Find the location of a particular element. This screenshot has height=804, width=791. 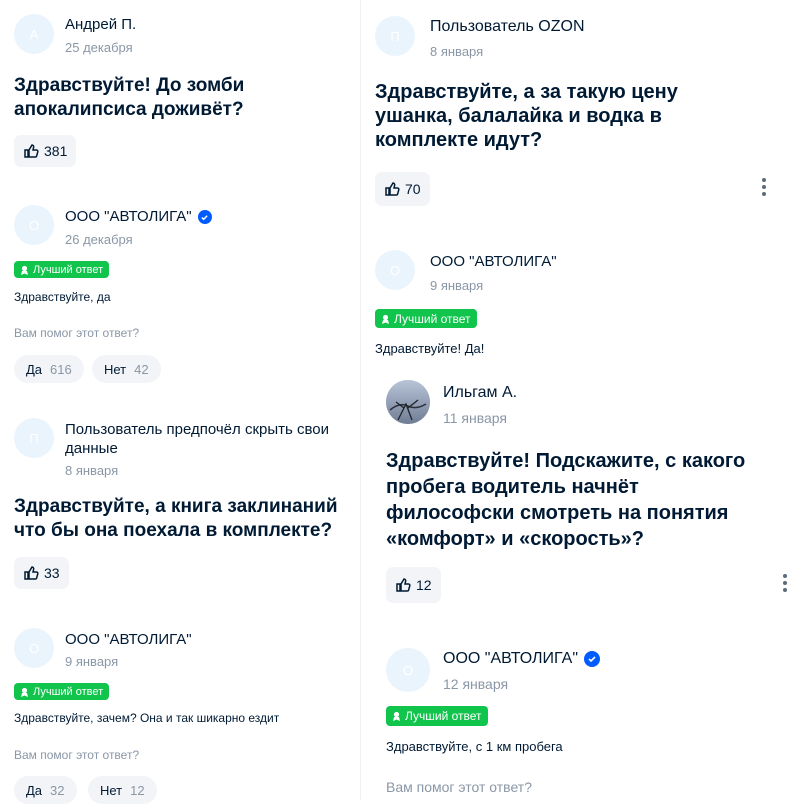

post-date: 11 января is located at coordinates (475, 418).